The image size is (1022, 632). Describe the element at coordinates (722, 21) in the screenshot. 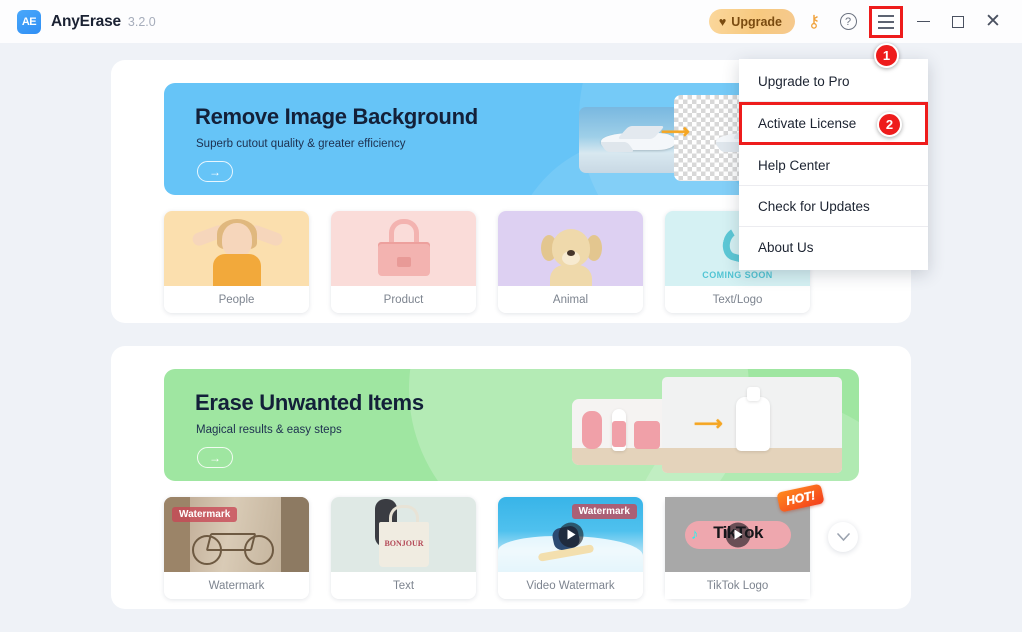

I see `crown-icon: ♥` at that location.